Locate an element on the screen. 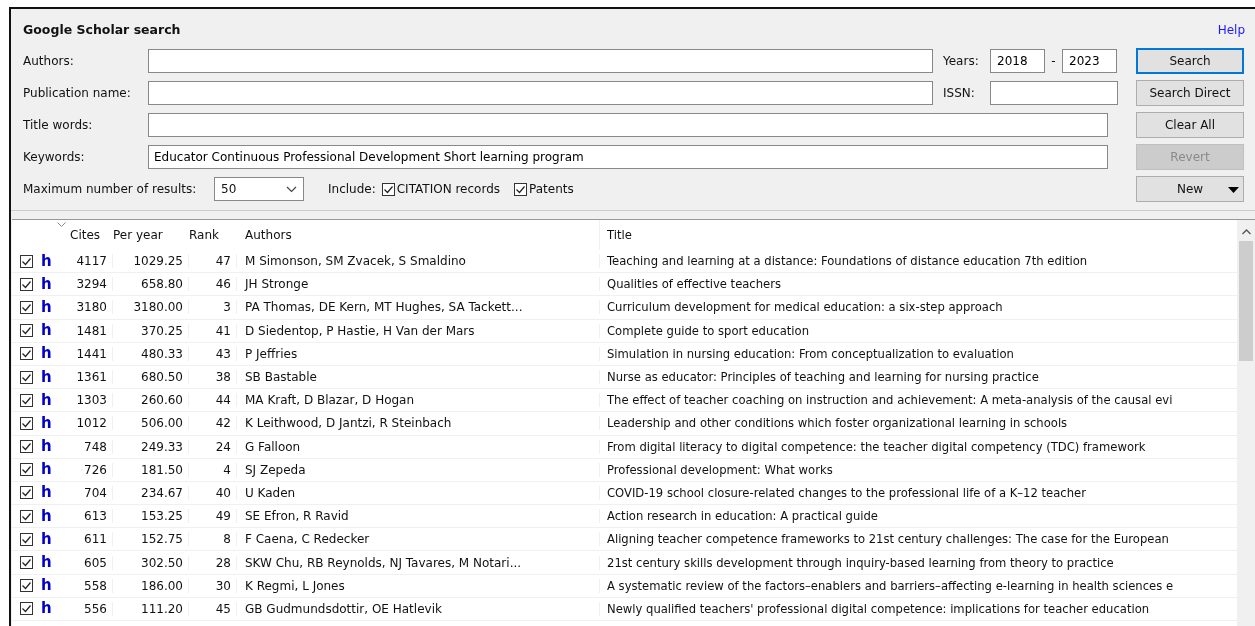 Image resolution: width=1255 pixels, height=626 pixels. checkbox-label: Patents is located at coordinates (551, 189).